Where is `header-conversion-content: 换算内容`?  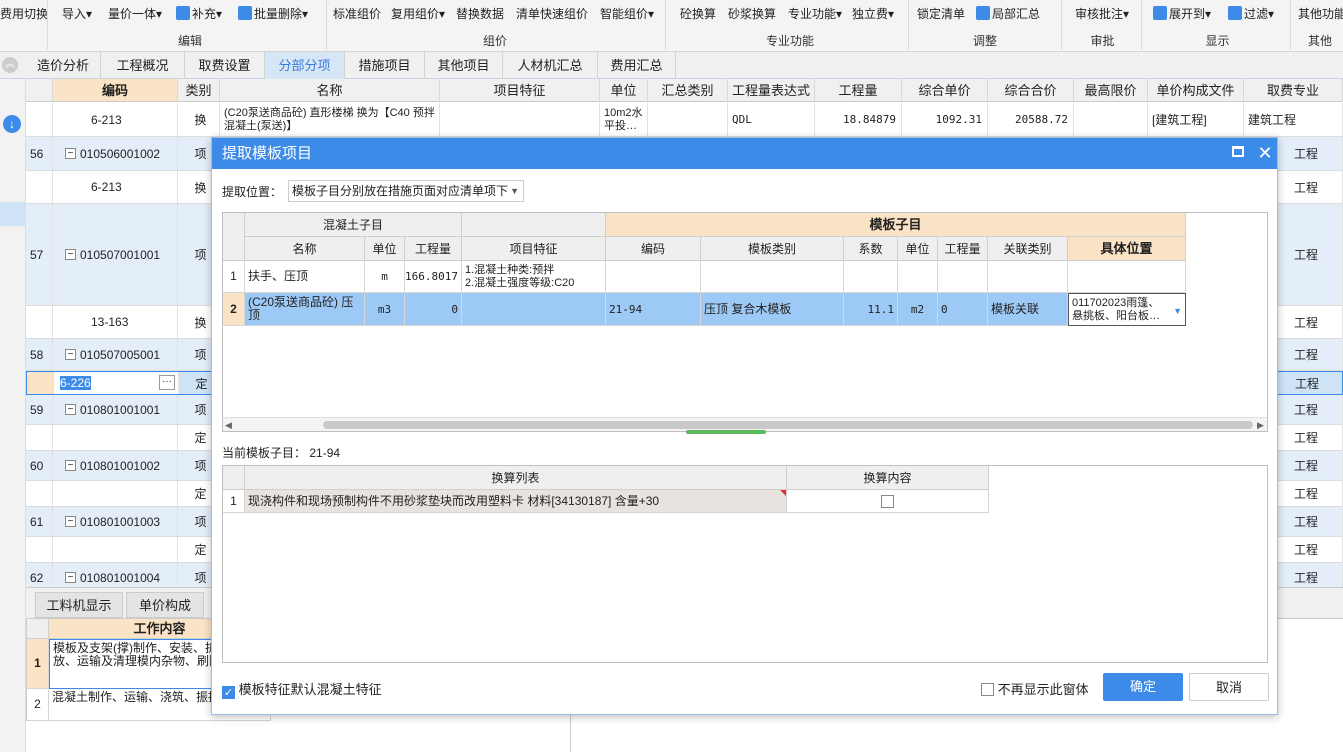 header-conversion-content: 换算内容 is located at coordinates (888, 478).